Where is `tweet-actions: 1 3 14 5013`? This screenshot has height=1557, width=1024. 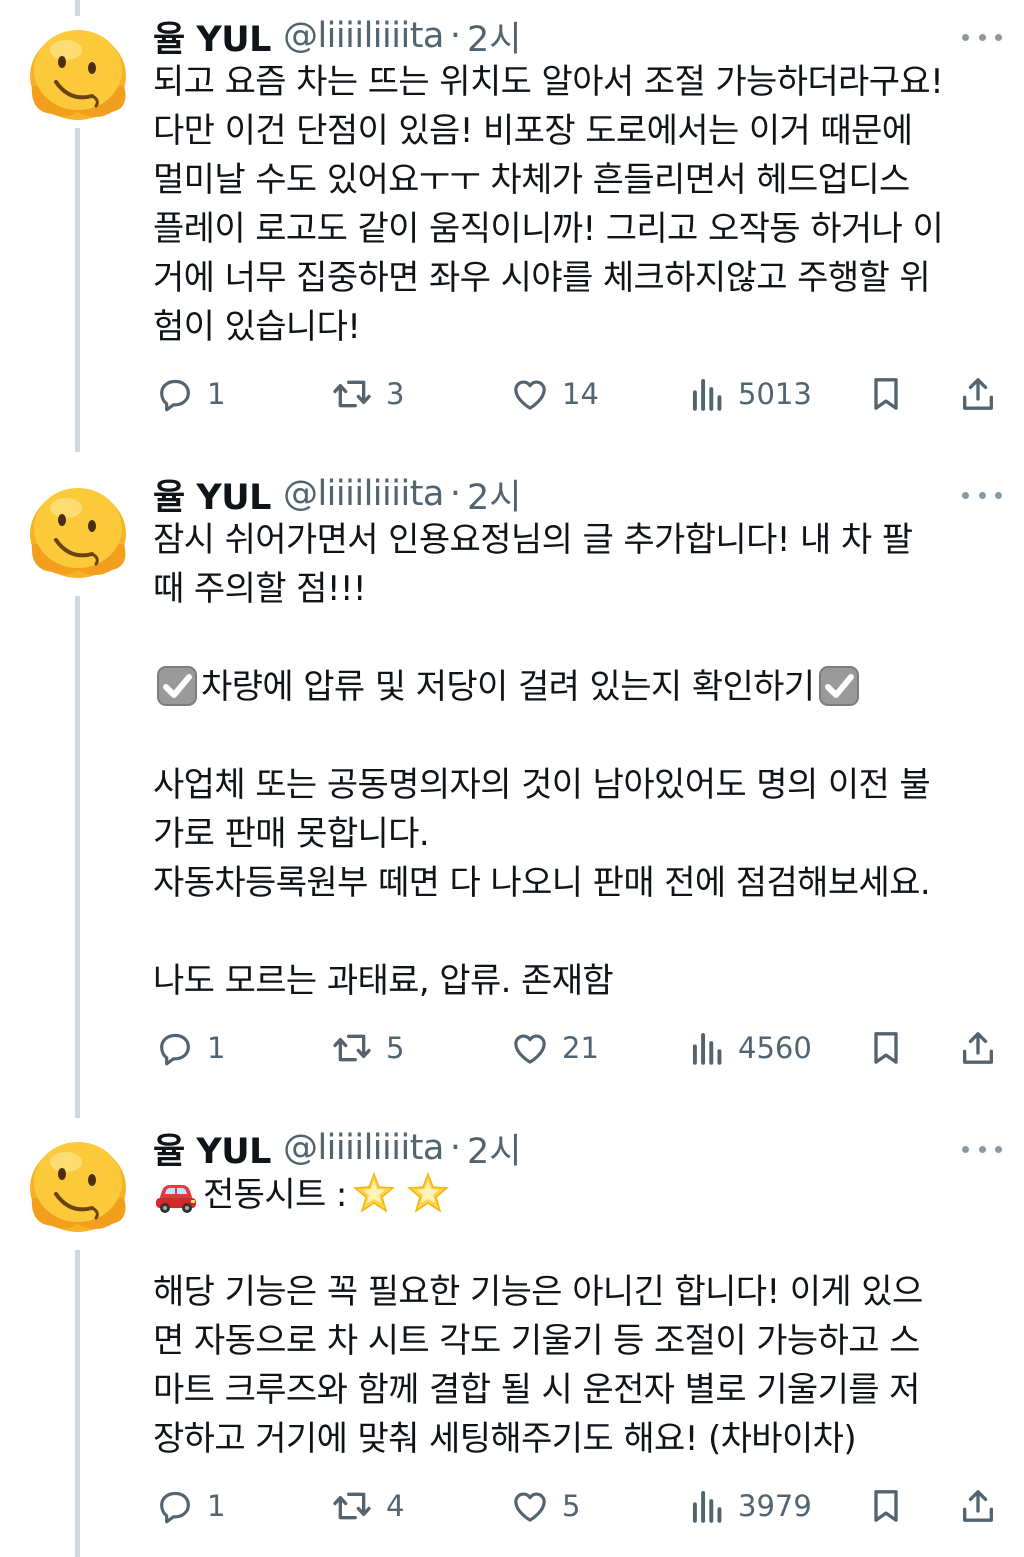
tweet-actions: 1 3 14 5013 is located at coordinates (512, 394).